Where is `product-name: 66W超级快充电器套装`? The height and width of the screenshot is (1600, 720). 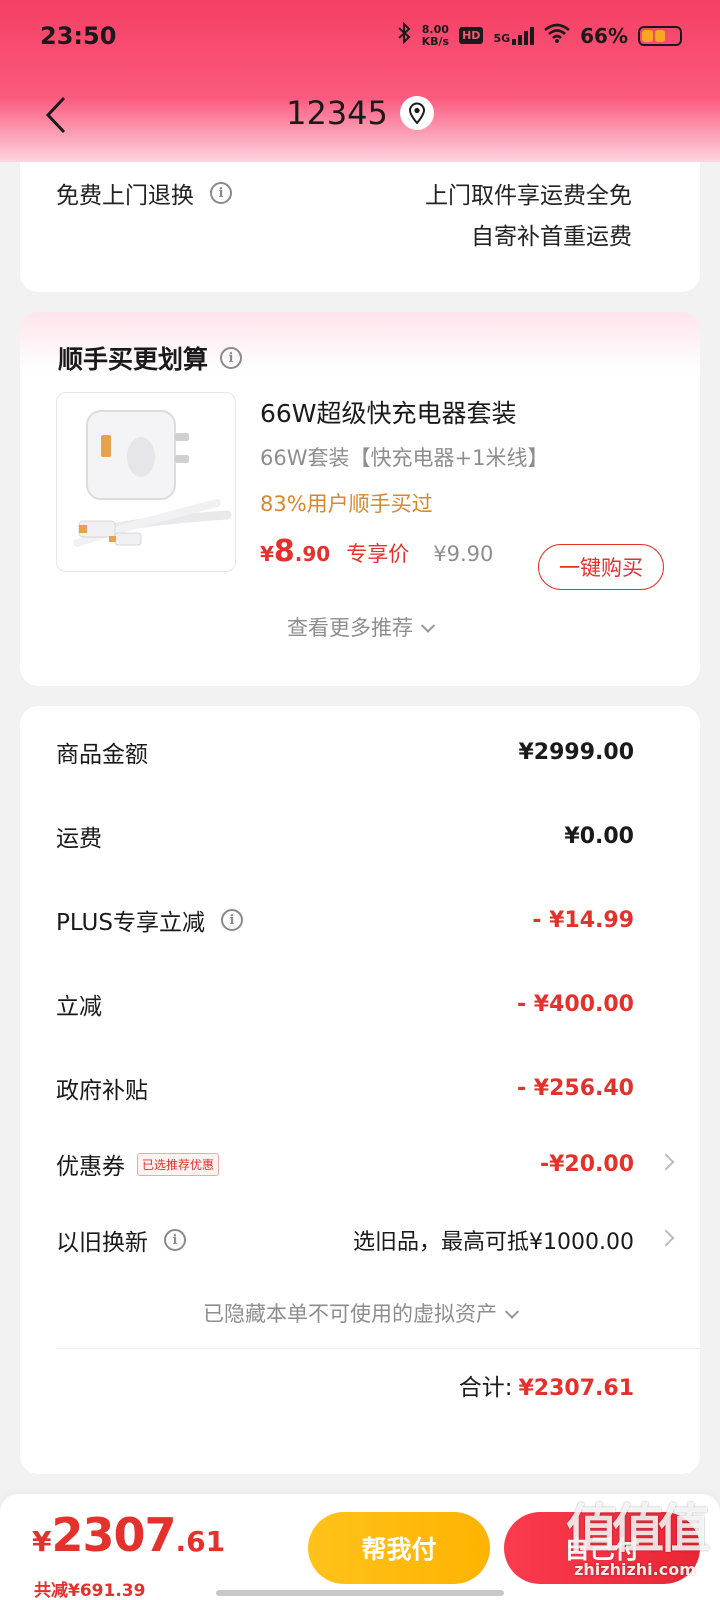 product-name: 66W超级快充电器套装 is located at coordinates (388, 412).